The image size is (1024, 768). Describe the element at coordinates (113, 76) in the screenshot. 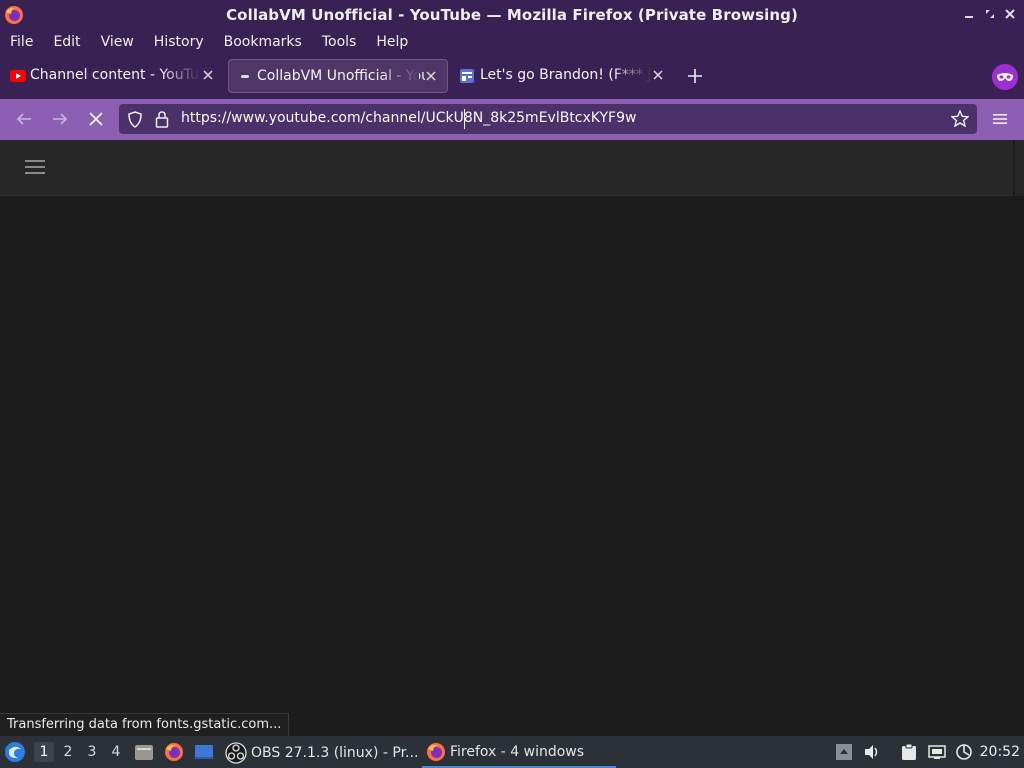

I see `tab-channel-content: Channel content - YouTube` at that location.